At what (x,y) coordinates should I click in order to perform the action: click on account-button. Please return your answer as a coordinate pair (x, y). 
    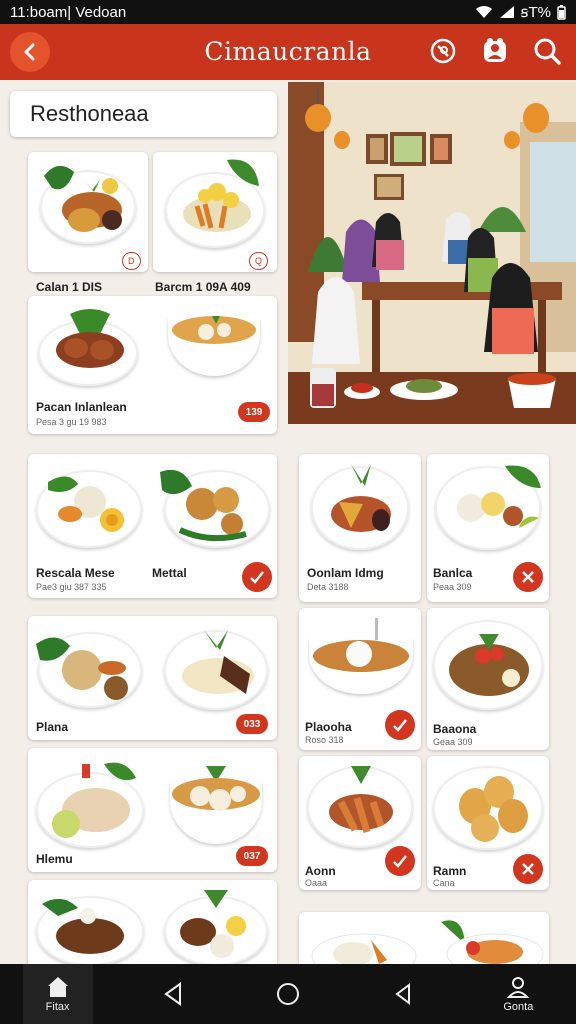
    Looking at the image, I should click on (495, 51).